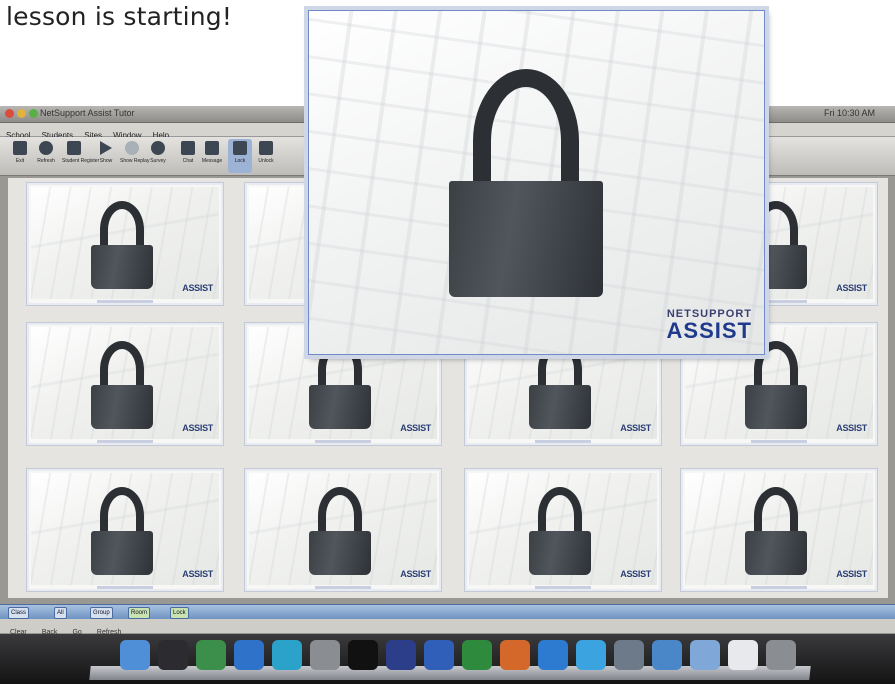  I want to click on lock-icon, so click(240, 148).